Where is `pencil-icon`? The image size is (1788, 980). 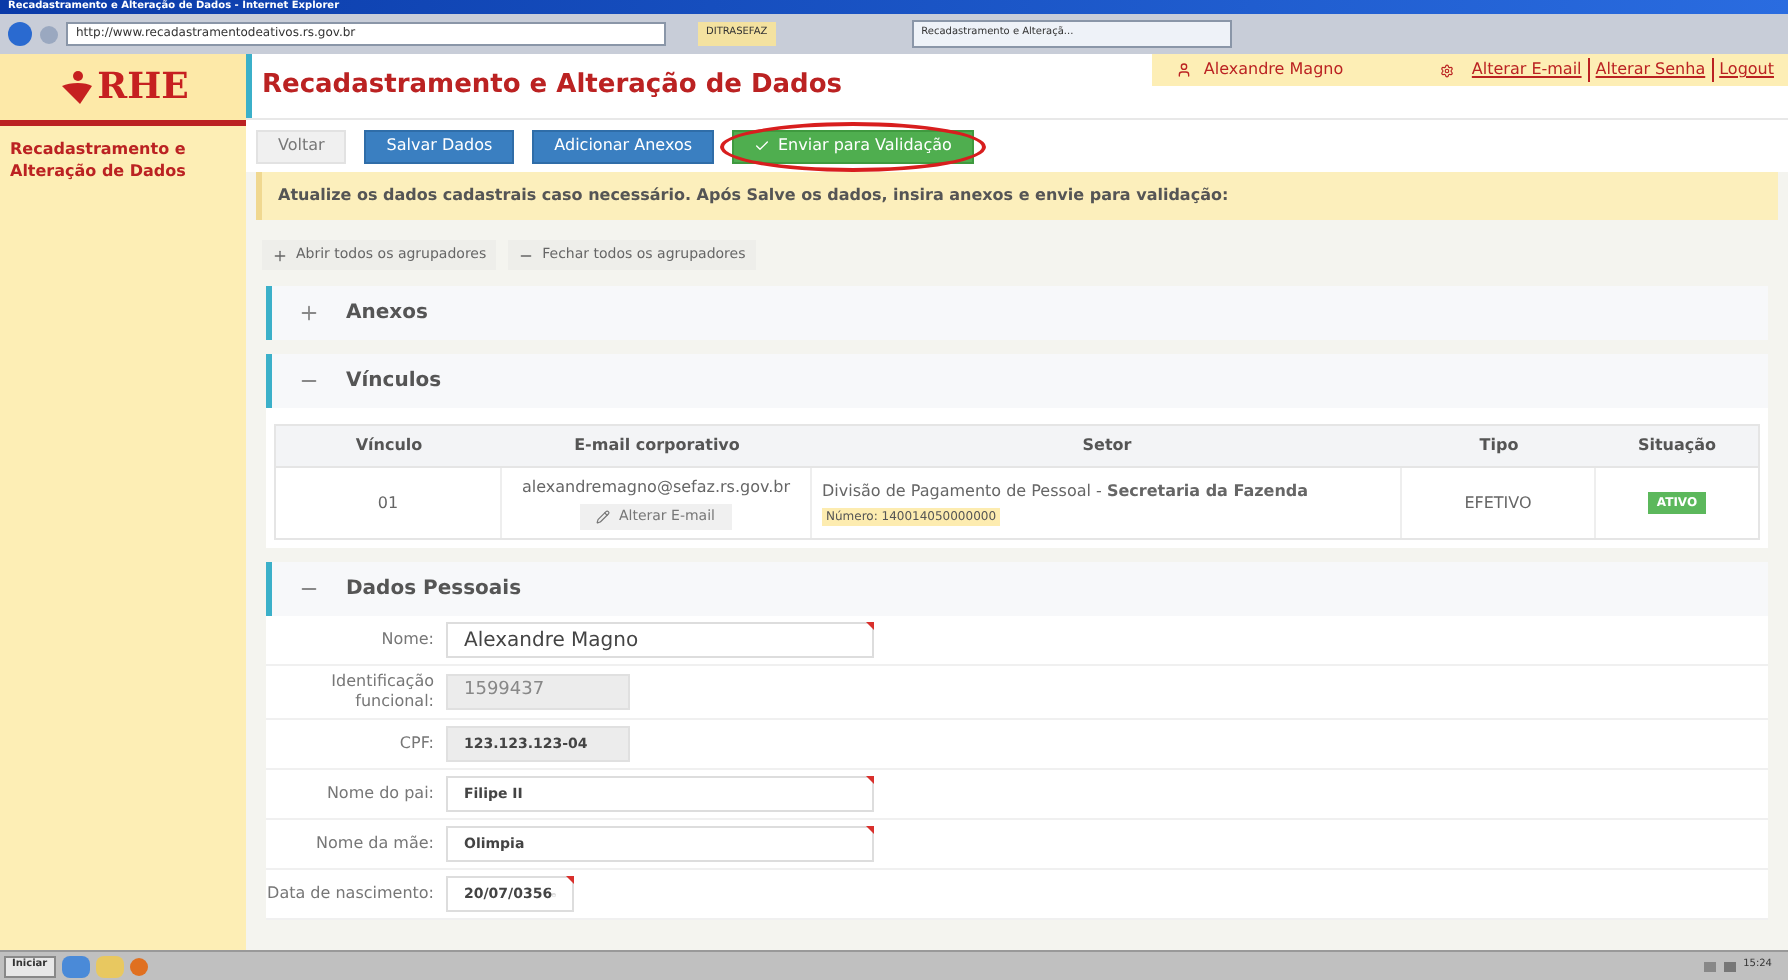 pencil-icon is located at coordinates (603, 517).